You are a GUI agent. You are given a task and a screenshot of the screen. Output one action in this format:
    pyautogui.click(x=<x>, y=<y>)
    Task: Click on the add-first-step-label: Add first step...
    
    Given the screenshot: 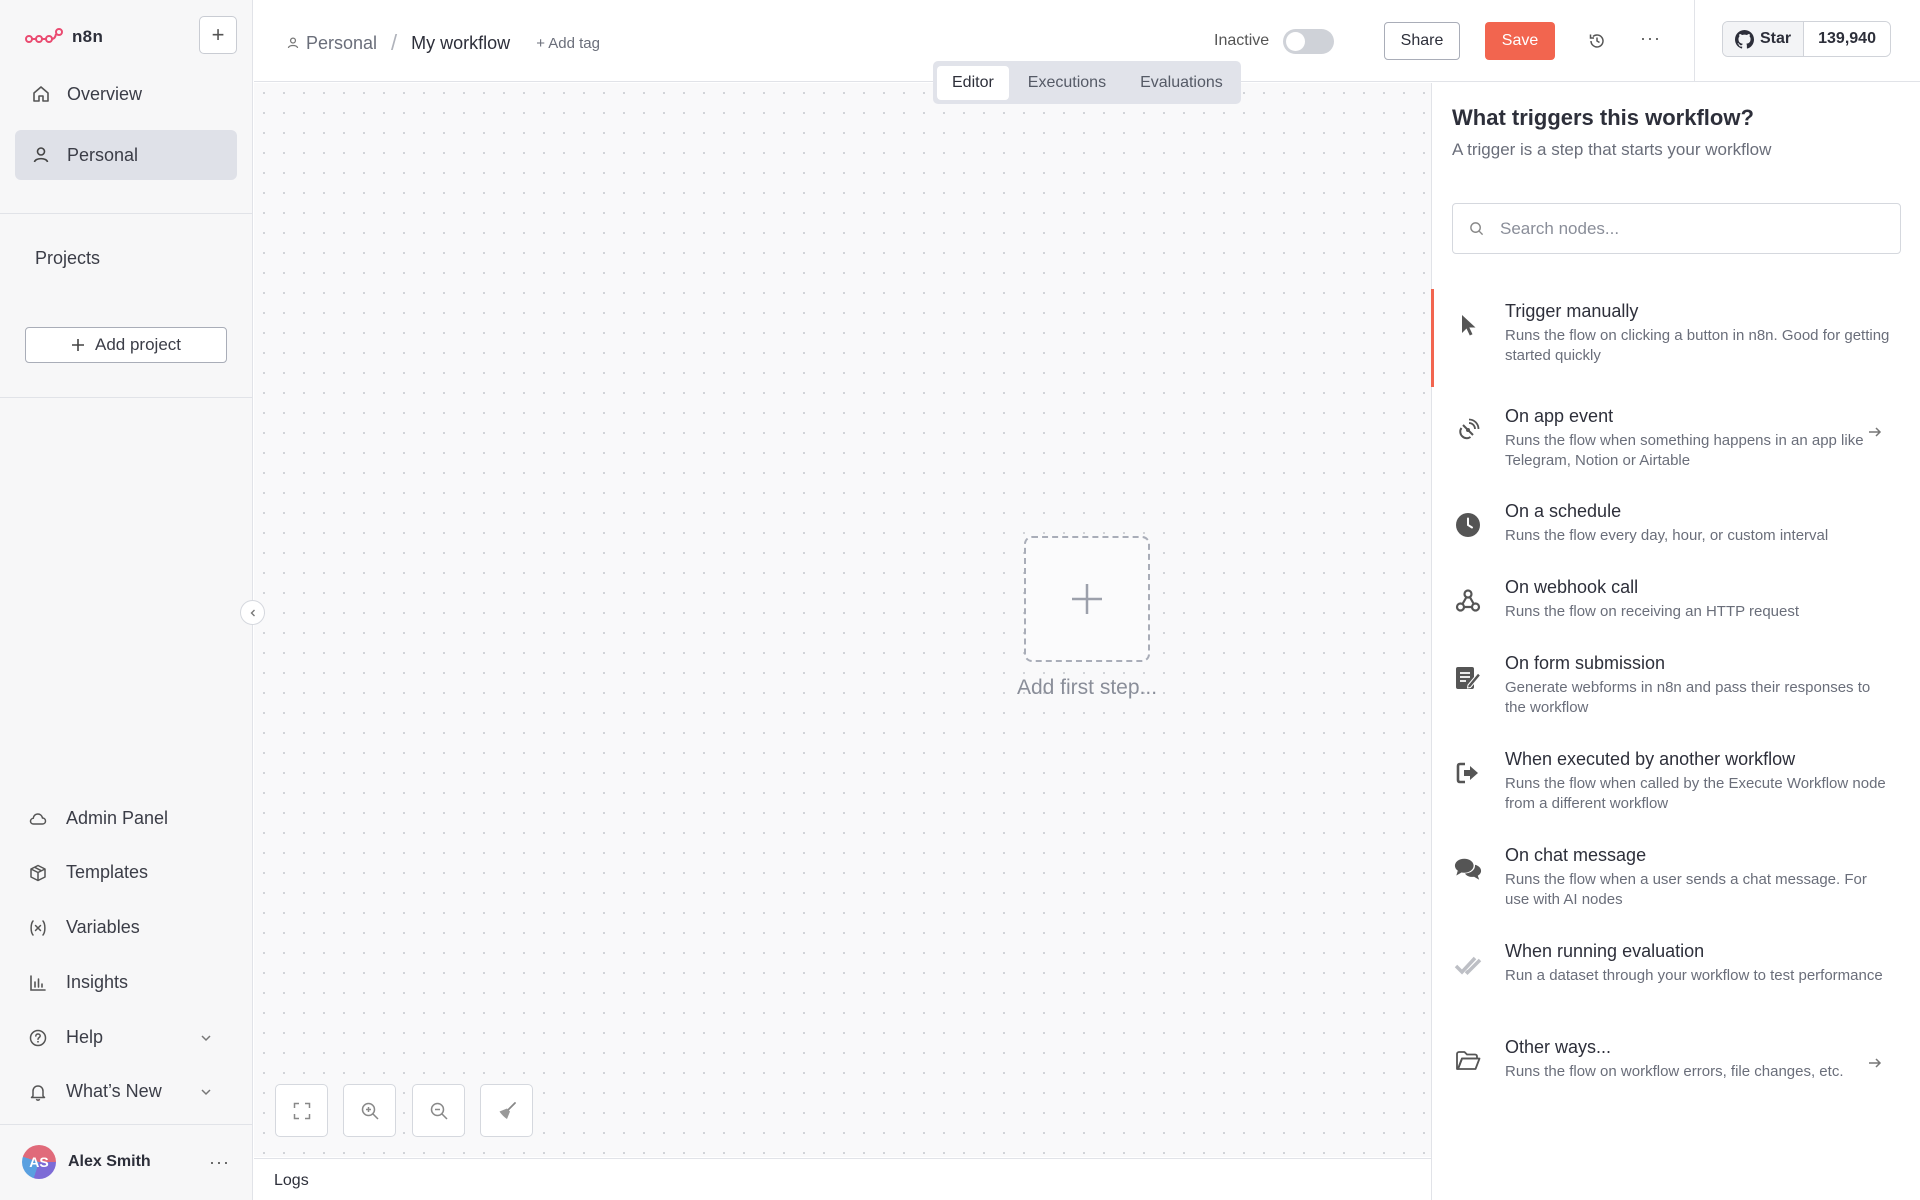 What is the action you would take?
    pyautogui.click(x=1087, y=687)
    